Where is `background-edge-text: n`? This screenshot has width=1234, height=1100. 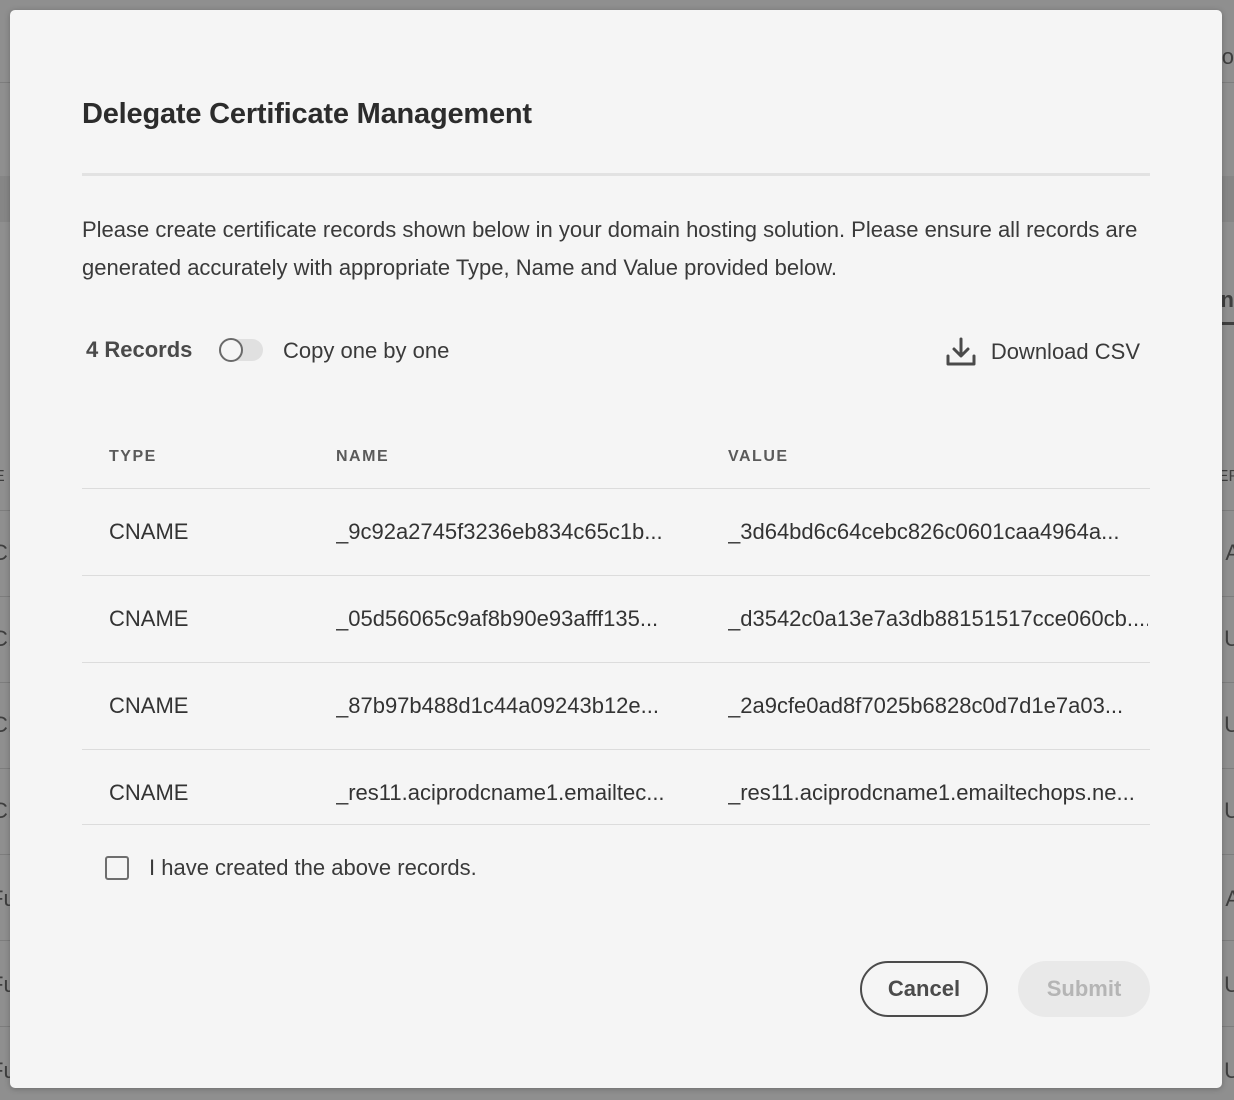
background-edge-text: n is located at coordinates (1227, 299).